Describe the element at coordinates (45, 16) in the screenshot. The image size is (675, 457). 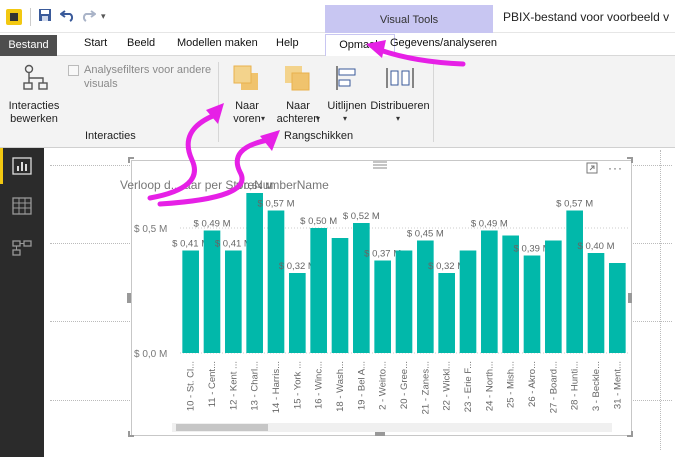
I see `save-icon` at that location.